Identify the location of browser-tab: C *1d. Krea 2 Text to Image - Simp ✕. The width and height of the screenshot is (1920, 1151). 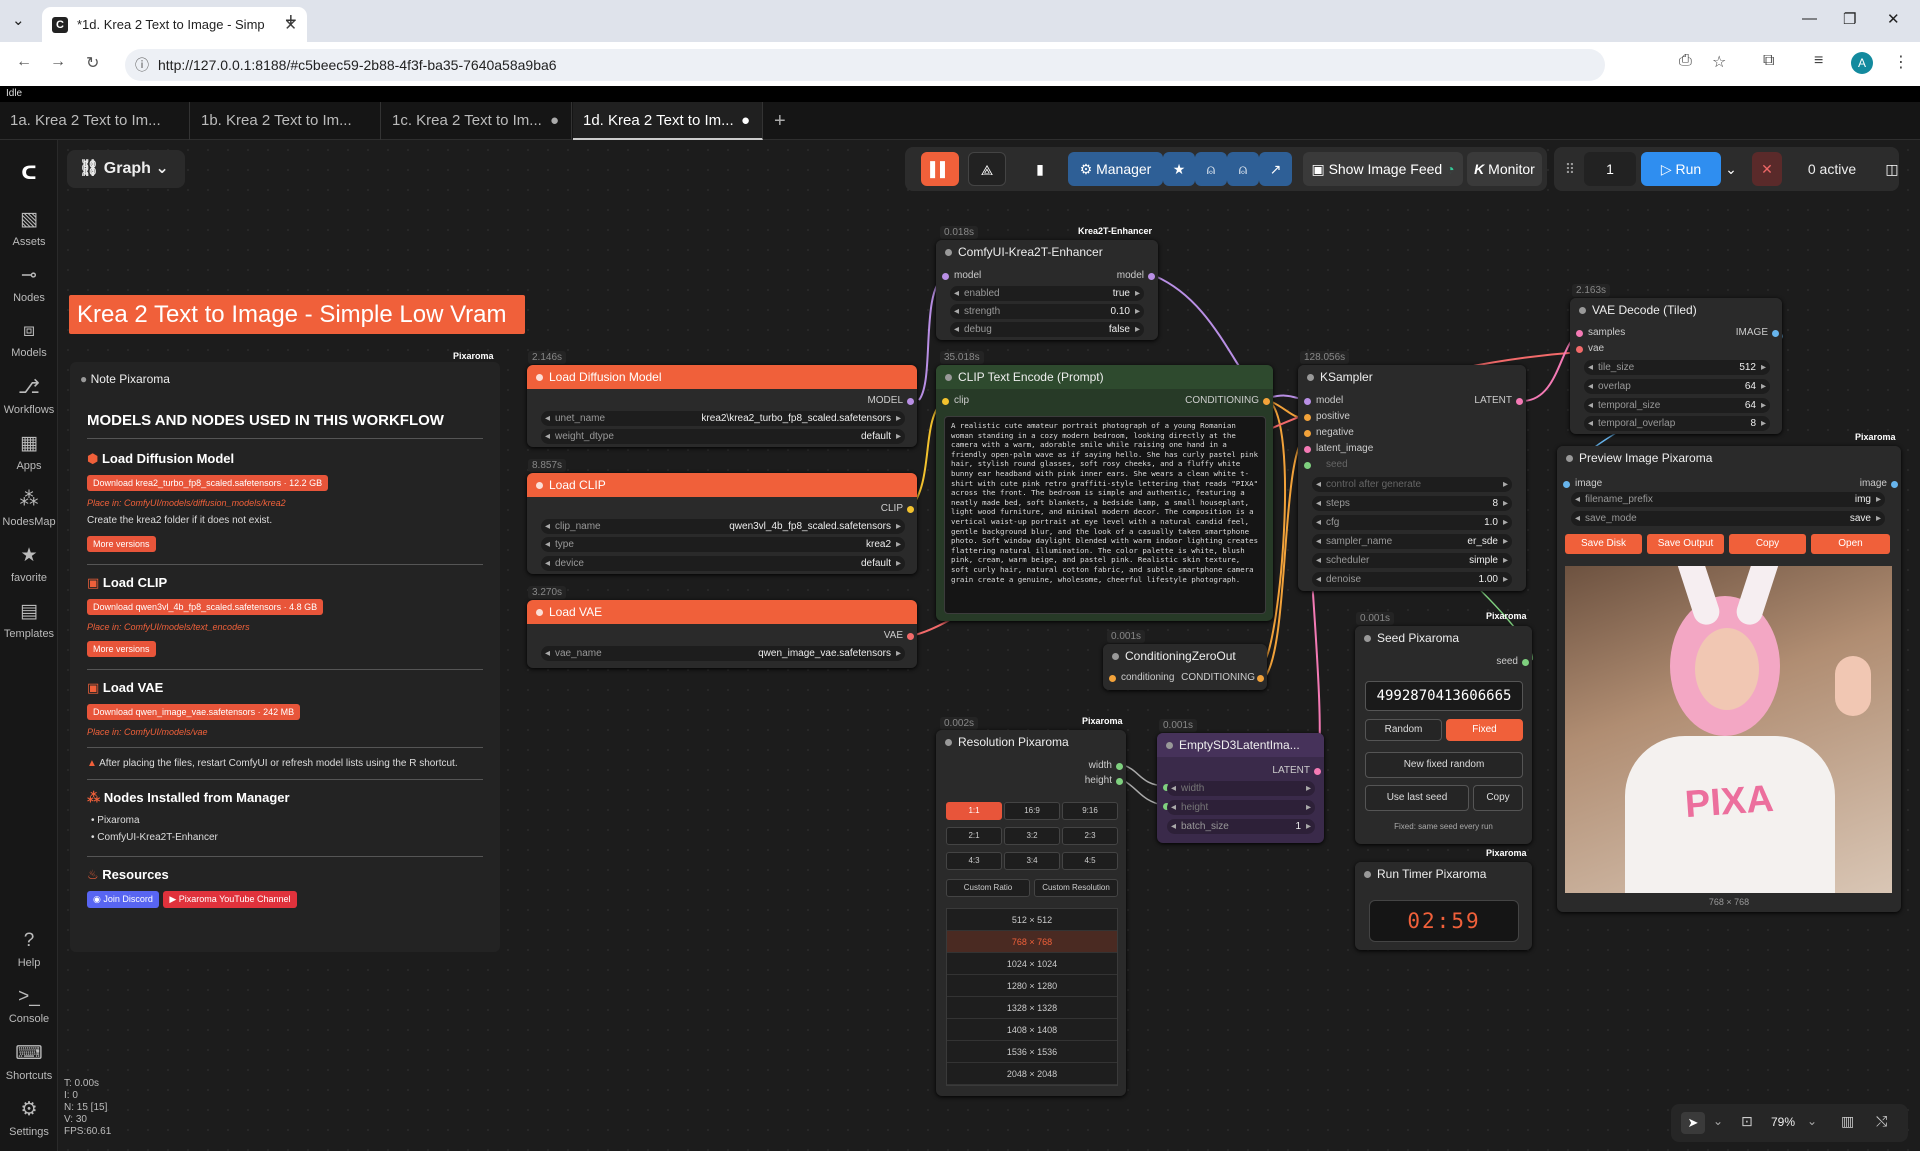
(174, 24).